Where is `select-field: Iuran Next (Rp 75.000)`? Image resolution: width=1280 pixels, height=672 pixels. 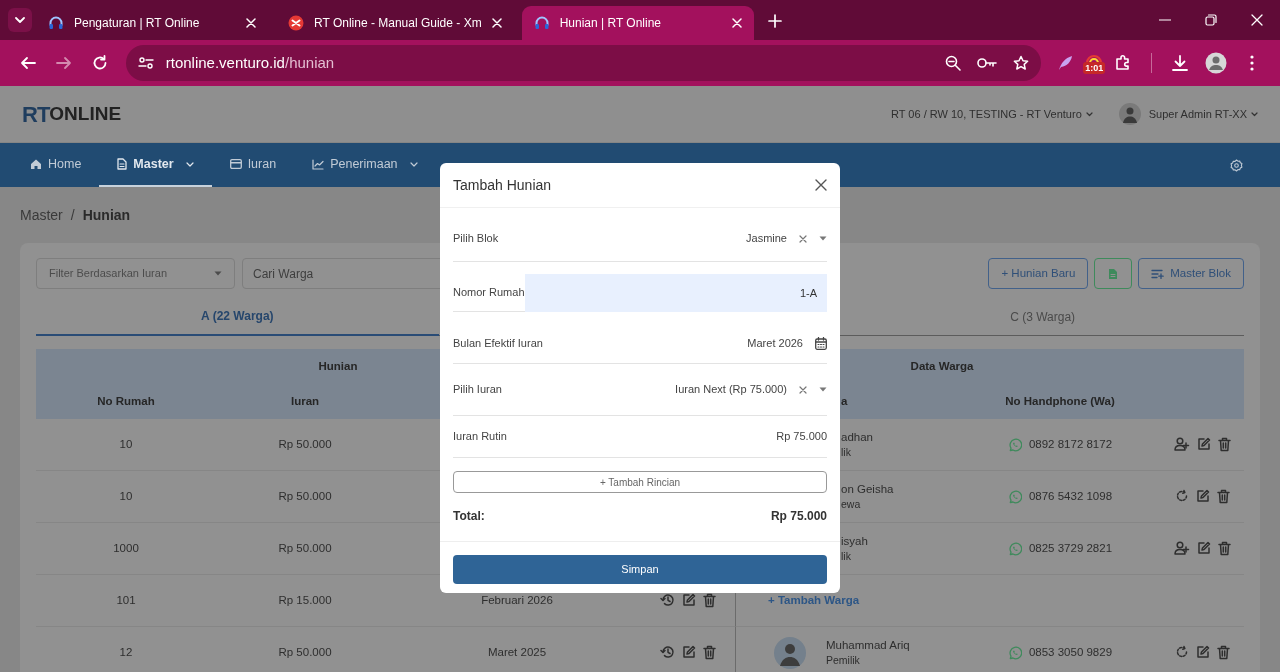
select-field: Iuran Next (Rp 75.000) is located at coordinates (751, 389).